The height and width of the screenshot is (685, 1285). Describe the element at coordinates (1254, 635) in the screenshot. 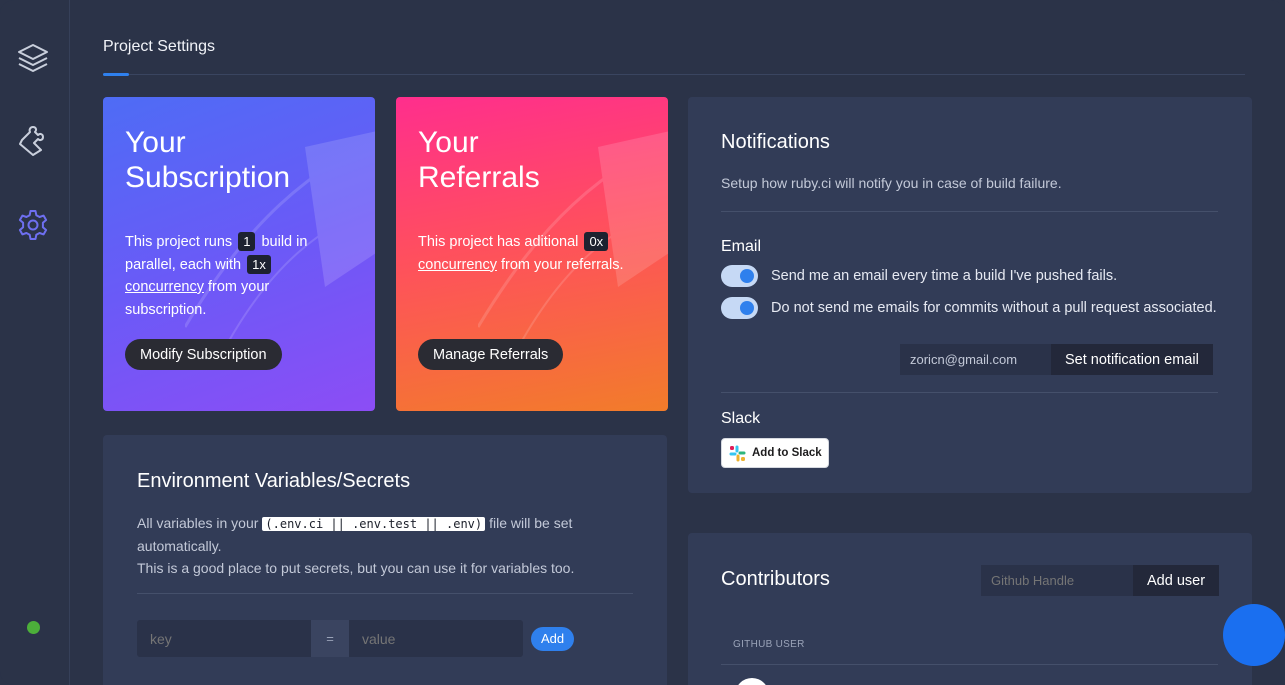

I see `chat-launcher-button` at that location.